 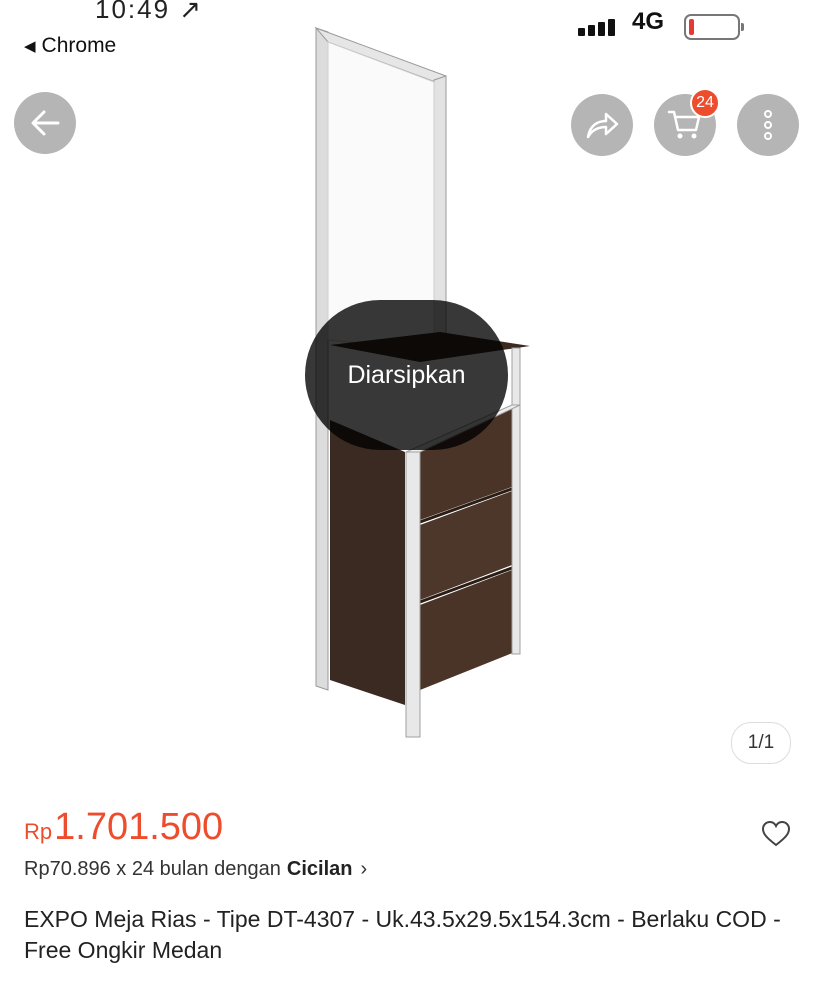 I want to click on back-to-chrome-link: ◀ Chrome, so click(x=70, y=46).